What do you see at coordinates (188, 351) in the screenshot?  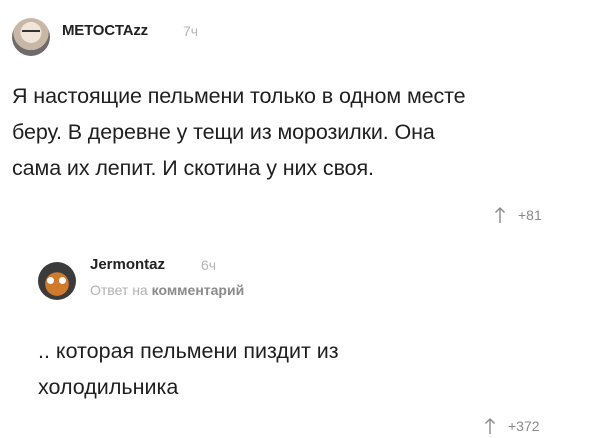 I see `reply-body-line: .. которая пельмени пиздит из` at bounding box center [188, 351].